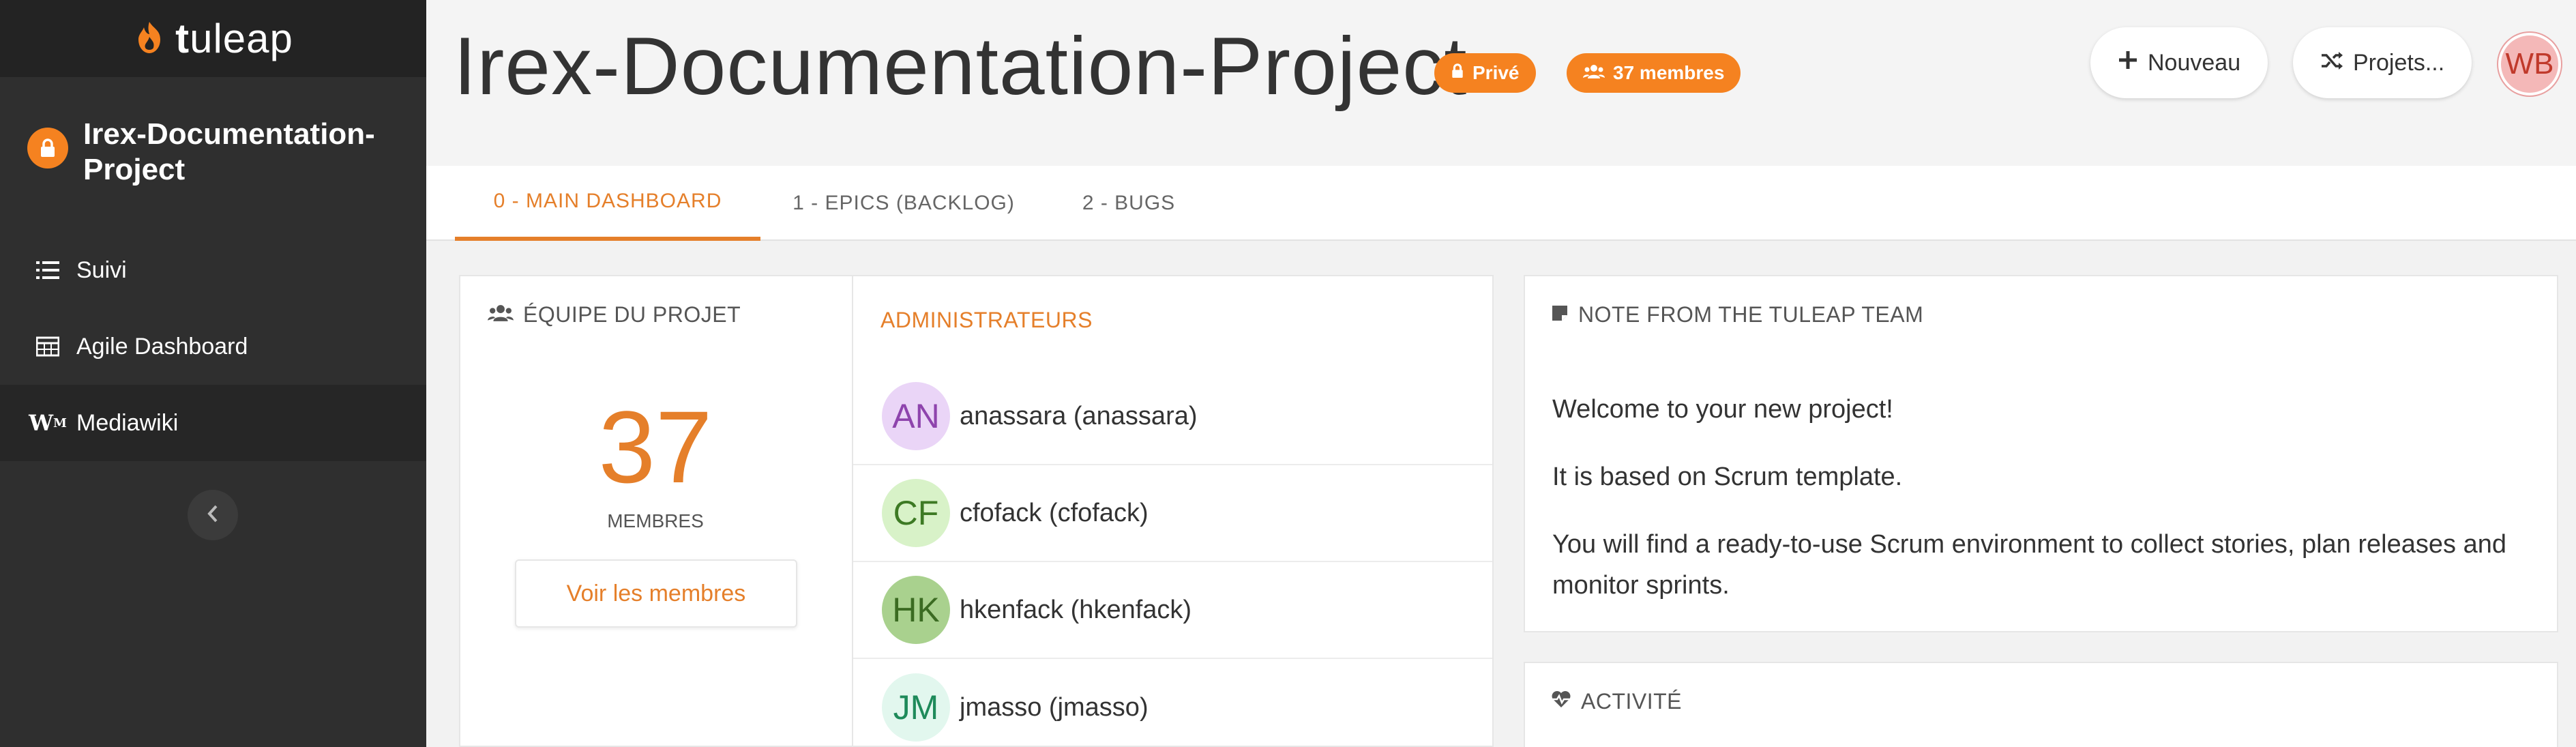  I want to click on sidebar-project-name: Irex-Documentation-Project, so click(229, 151).